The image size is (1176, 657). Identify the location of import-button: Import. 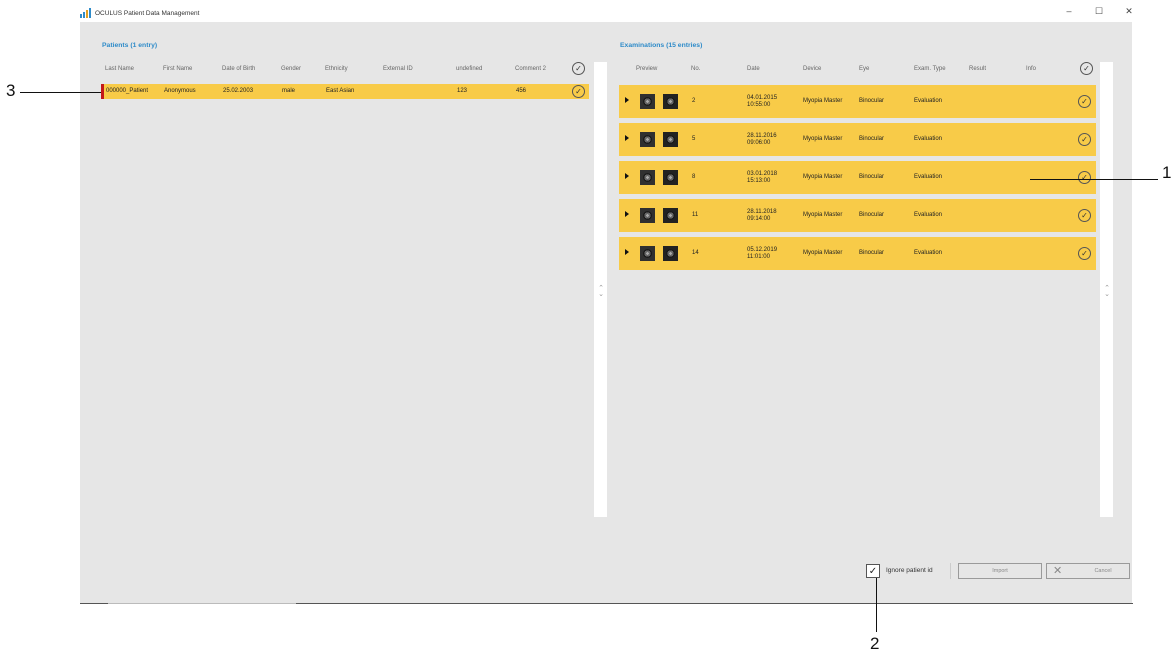
(1000, 571).